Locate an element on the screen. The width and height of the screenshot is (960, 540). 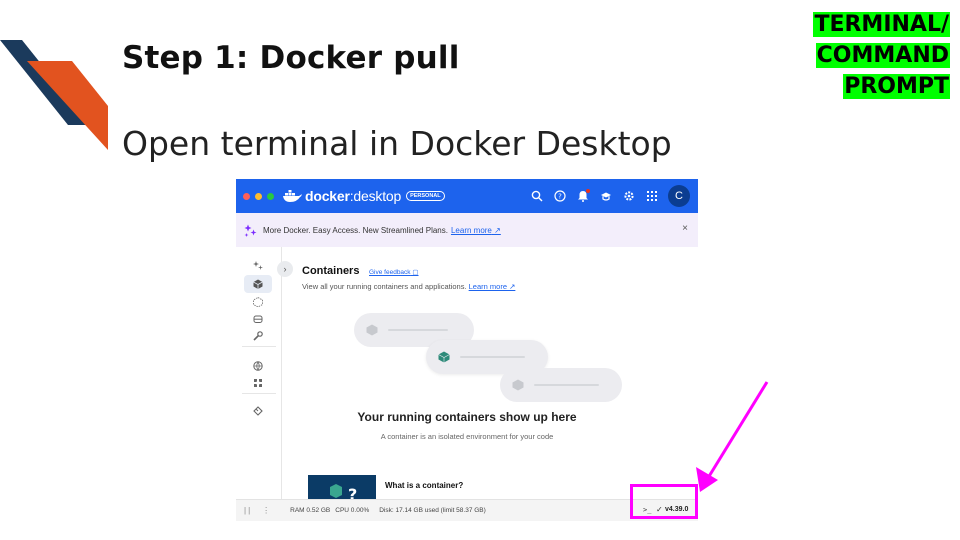
card-thumbnail: ? is located at coordinates (342, 488).